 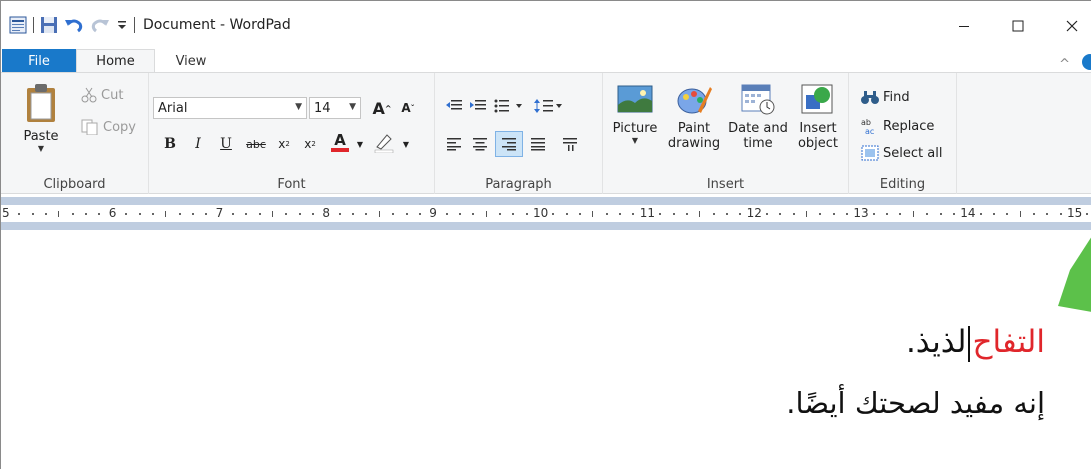 What do you see at coordinates (256, 144) in the screenshot?
I see `strikethrough-icon: abc` at bounding box center [256, 144].